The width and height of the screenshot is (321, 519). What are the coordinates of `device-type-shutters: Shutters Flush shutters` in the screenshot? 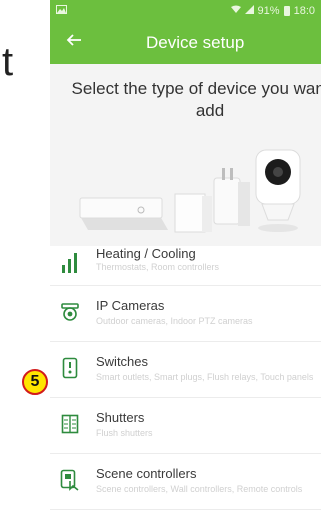 It's located at (185, 426).